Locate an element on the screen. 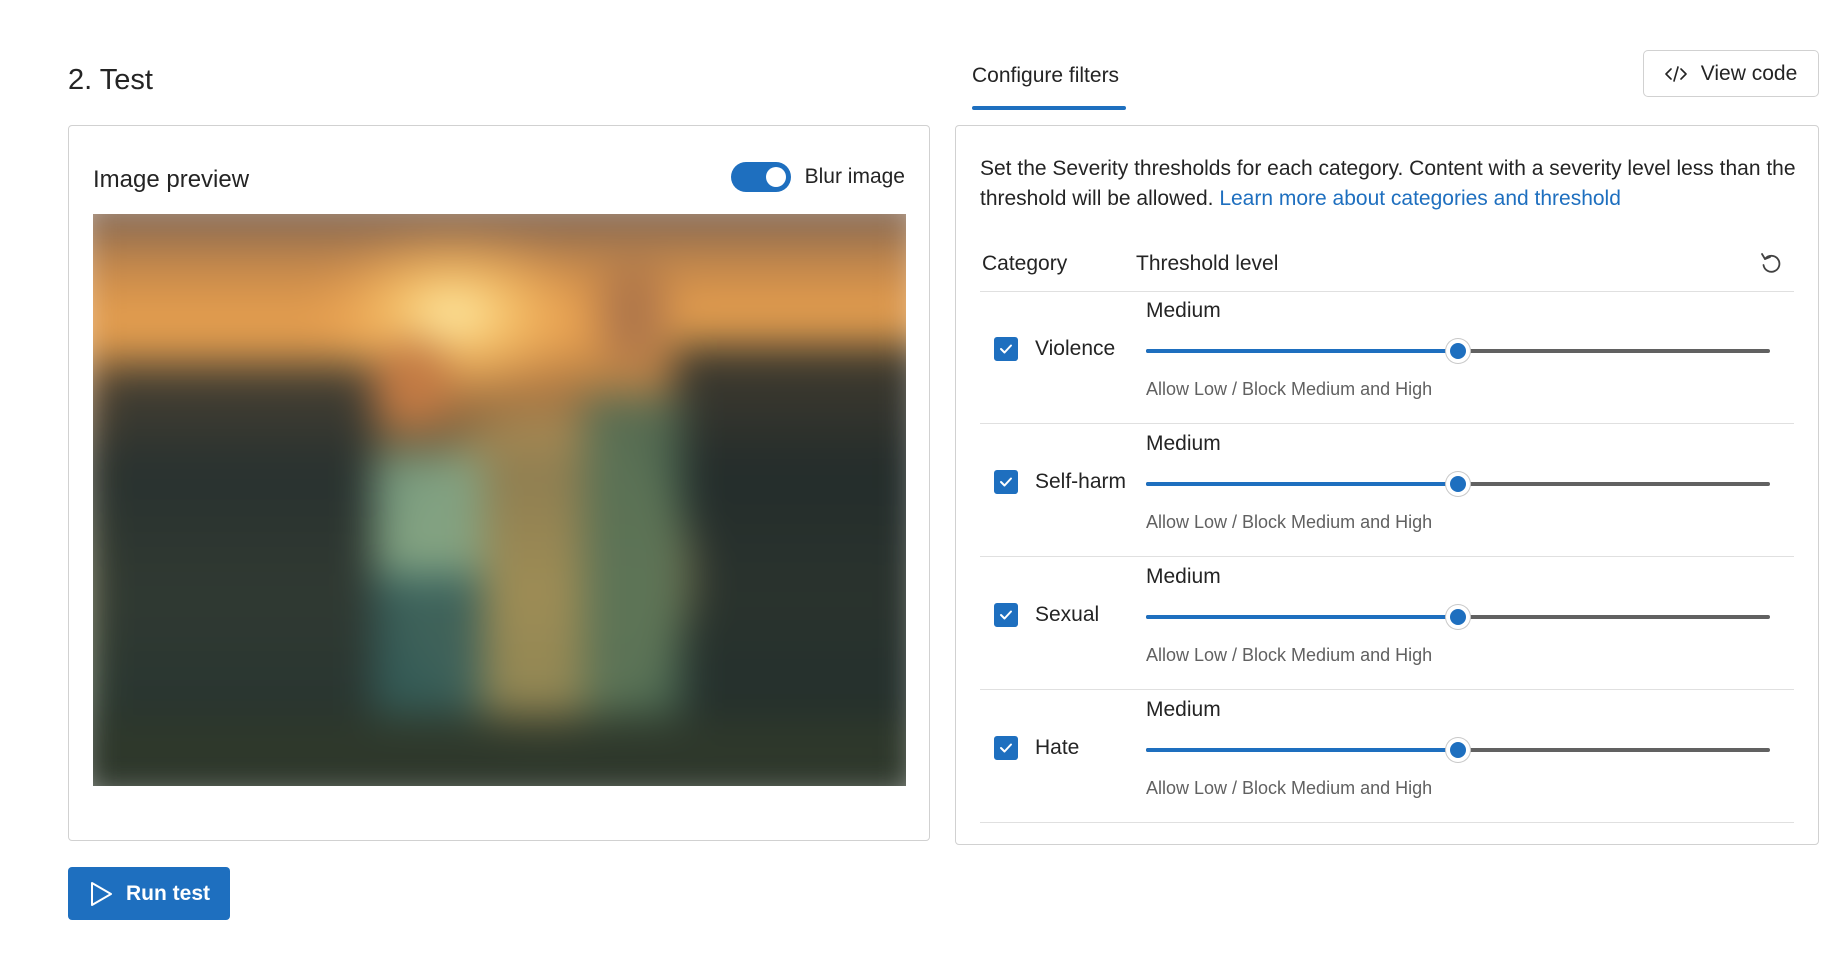  column-header-threshold: Threshold level is located at coordinates (1207, 263).